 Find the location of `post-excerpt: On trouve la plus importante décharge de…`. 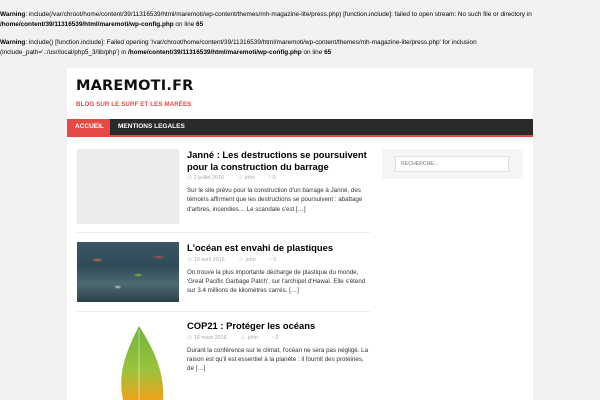

post-excerpt: On trouve la plus importante décharge de… is located at coordinates (279, 282).